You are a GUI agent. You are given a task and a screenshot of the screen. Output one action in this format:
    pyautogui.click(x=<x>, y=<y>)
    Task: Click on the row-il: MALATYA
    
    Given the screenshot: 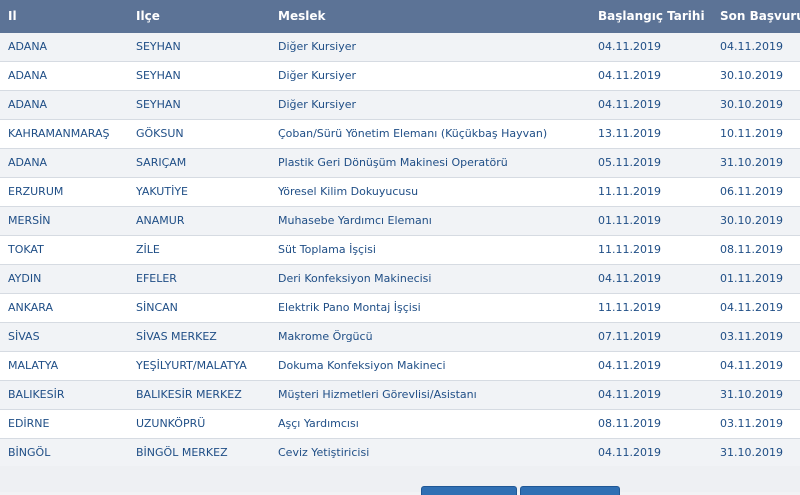 What is the action you would take?
    pyautogui.click(x=33, y=365)
    